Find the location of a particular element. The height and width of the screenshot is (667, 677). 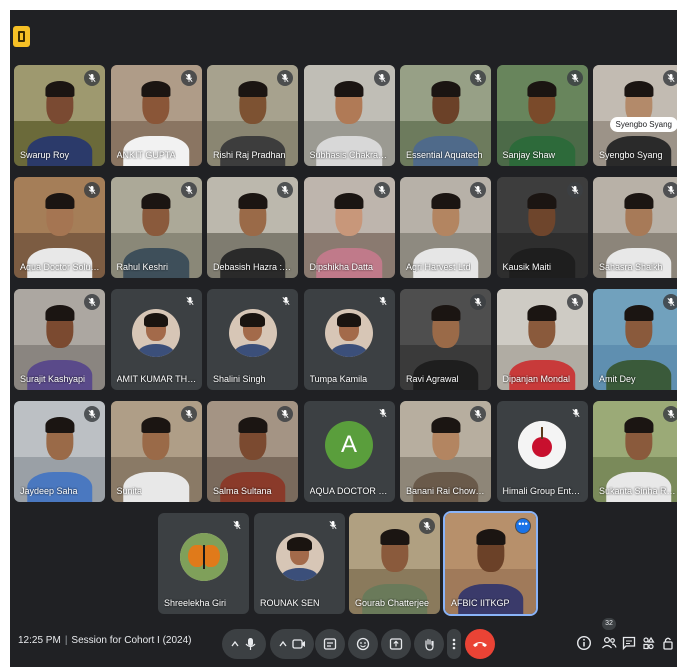

participant-tile: ANKIT GUPTA is located at coordinates (156, 115).